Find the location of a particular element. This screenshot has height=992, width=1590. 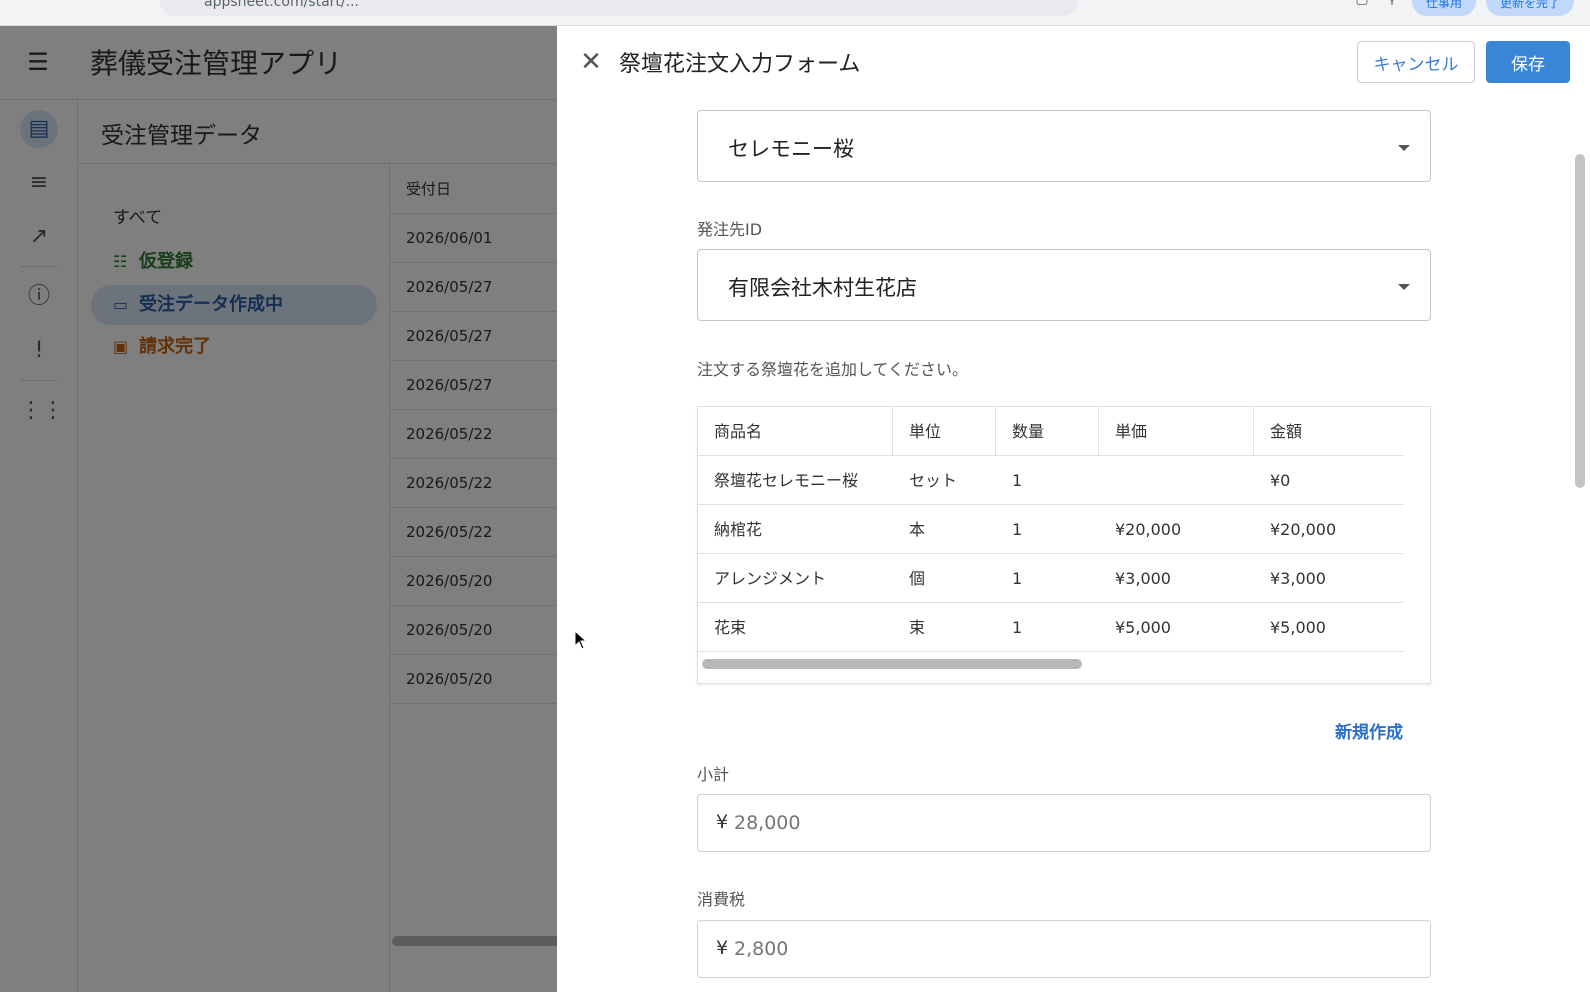

table-row: アレンジメント 個 1 ¥3,000 ¥3,000 is located at coordinates (1051, 578).